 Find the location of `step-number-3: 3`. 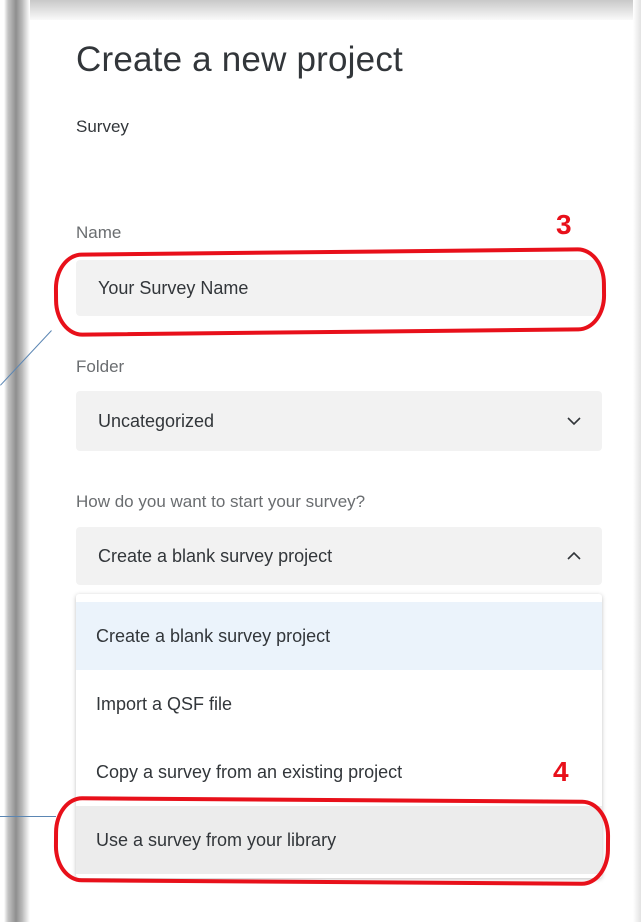

step-number-3: 3 is located at coordinates (564, 224).